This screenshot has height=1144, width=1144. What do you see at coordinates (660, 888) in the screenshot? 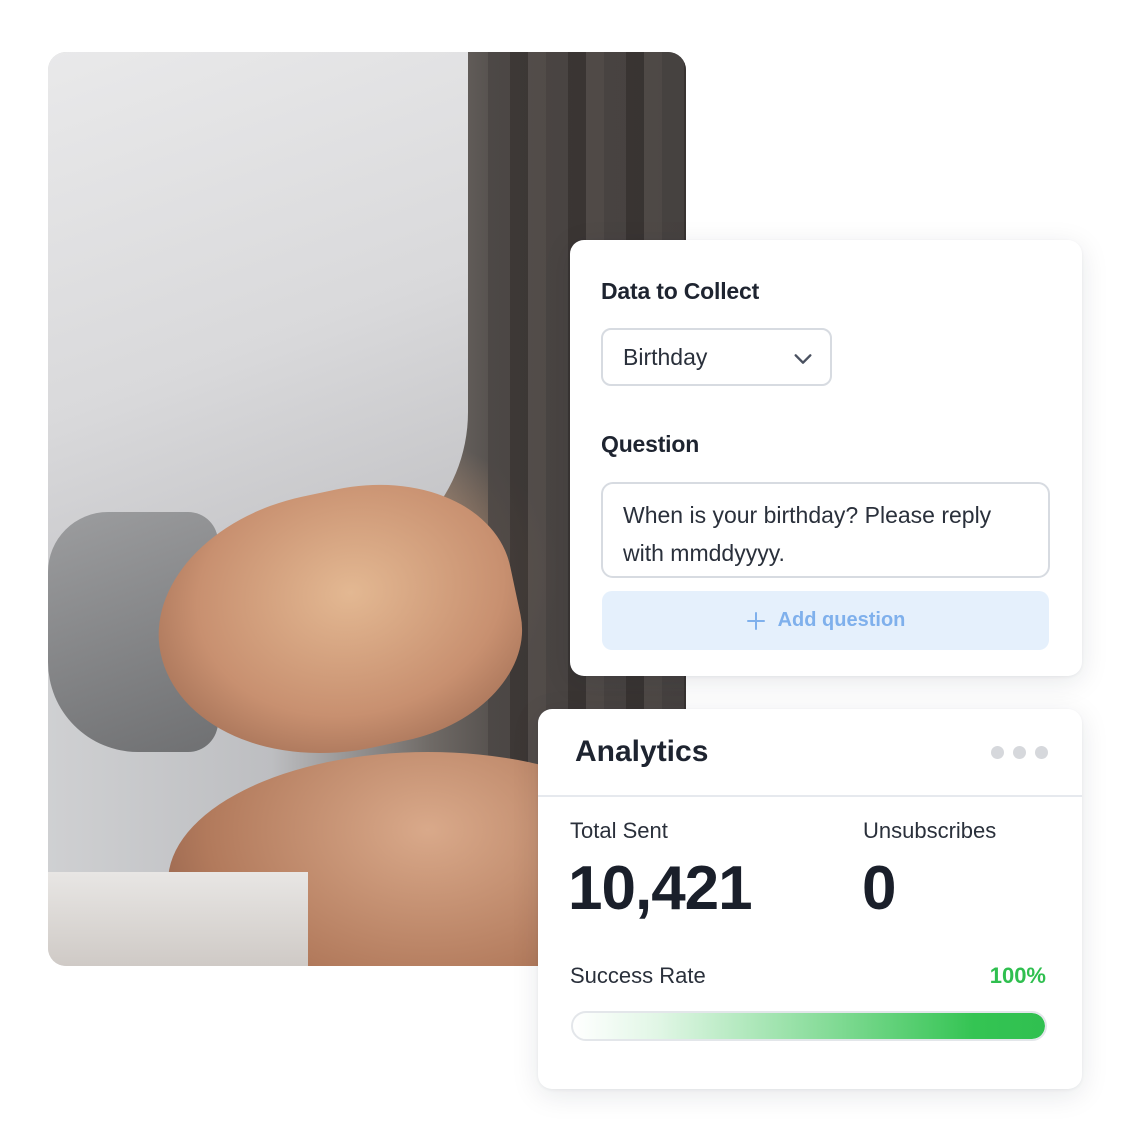
I see `total-sent-value: 10,421` at bounding box center [660, 888].